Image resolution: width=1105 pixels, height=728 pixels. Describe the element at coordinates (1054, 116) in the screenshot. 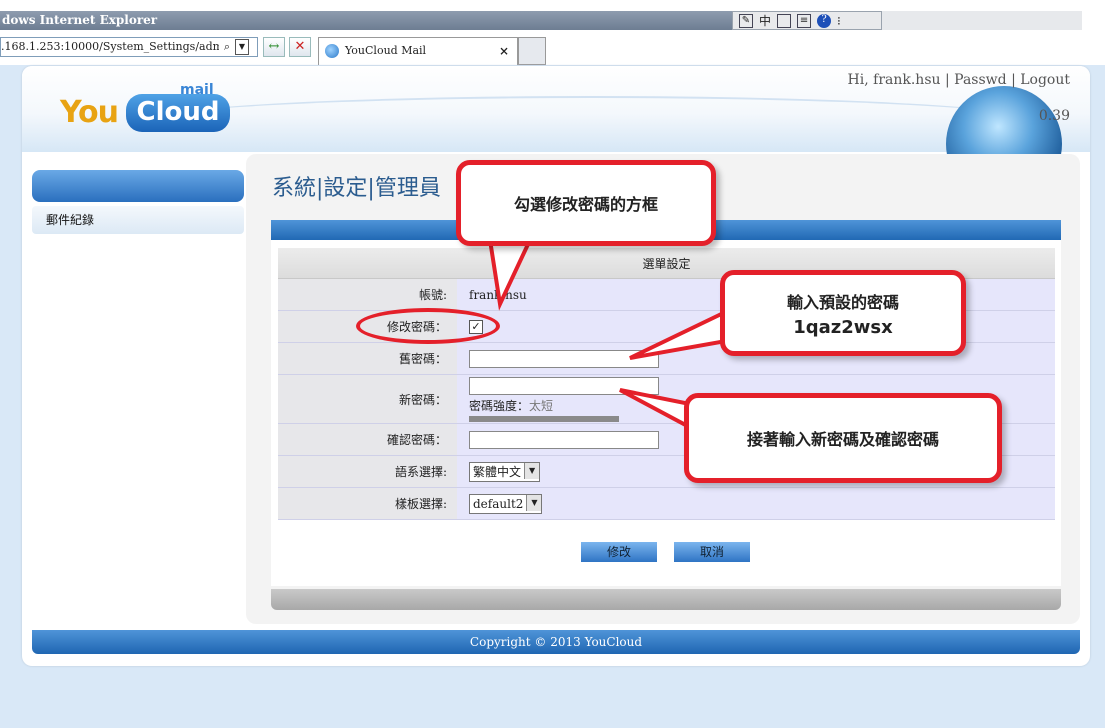

I see `globe-number: 0.39` at that location.